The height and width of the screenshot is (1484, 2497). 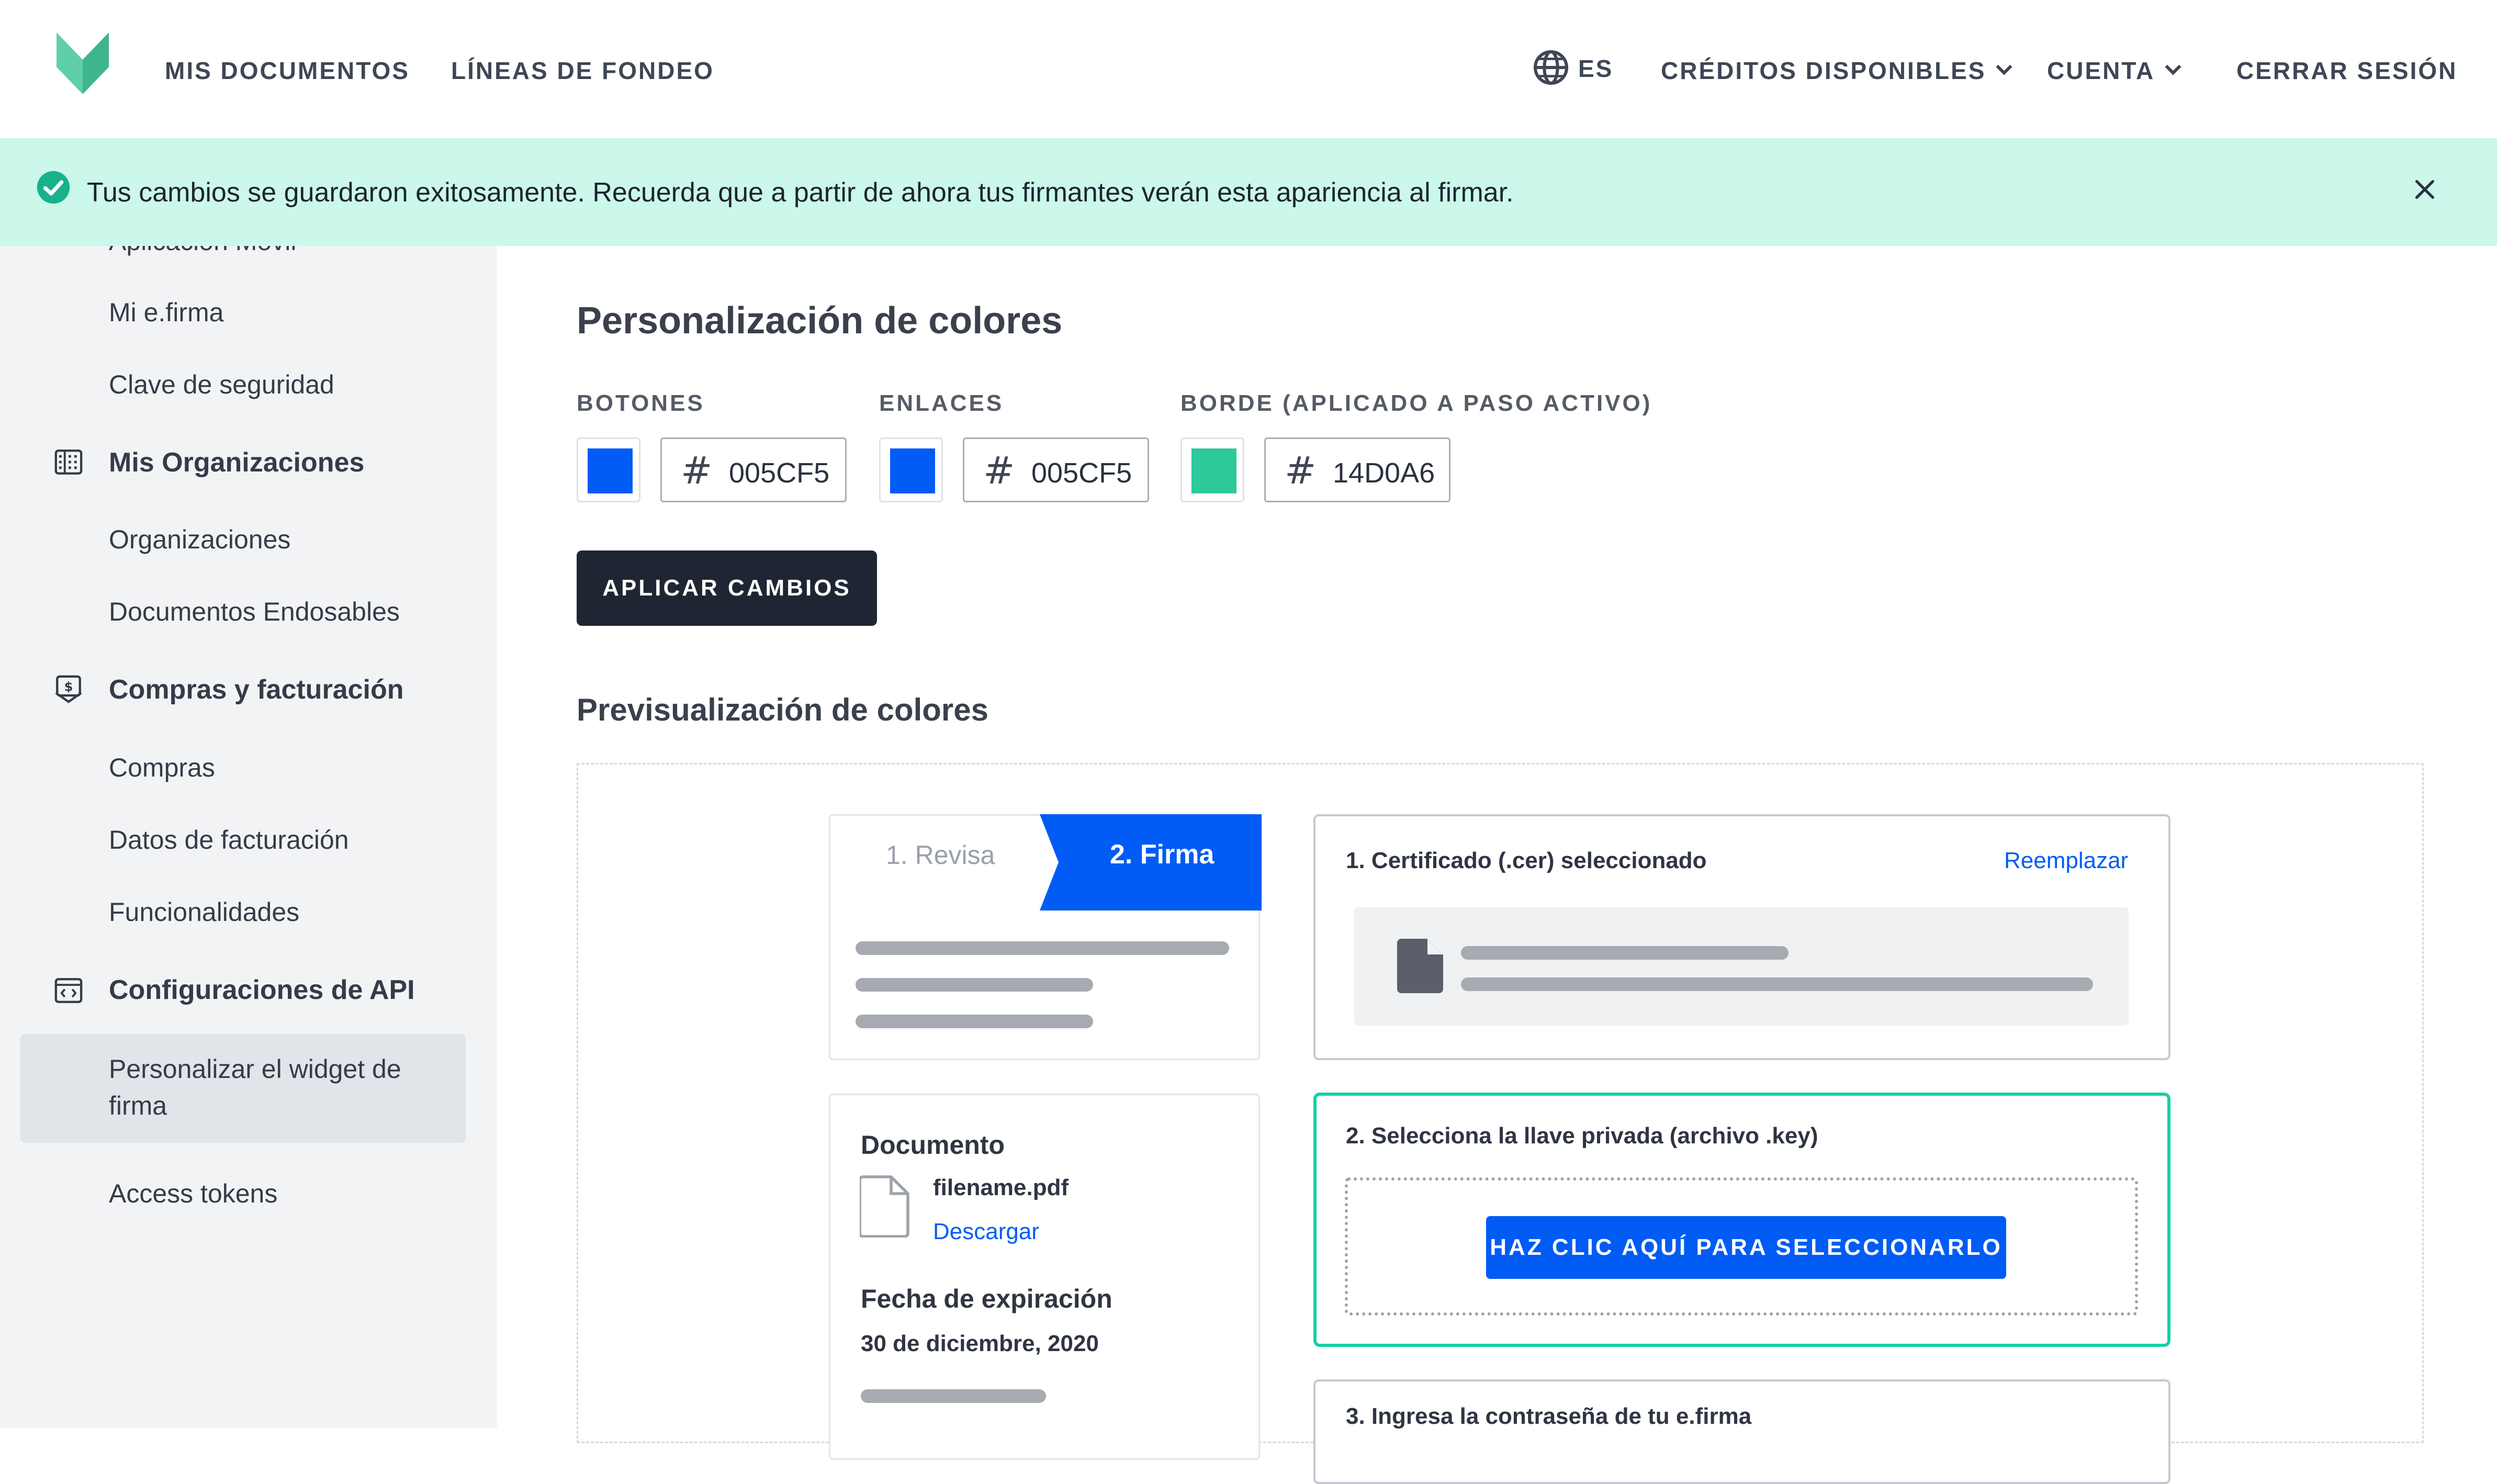 What do you see at coordinates (255, 1087) in the screenshot?
I see `sidebar-item-label: Personalizar el widget de firma` at bounding box center [255, 1087].